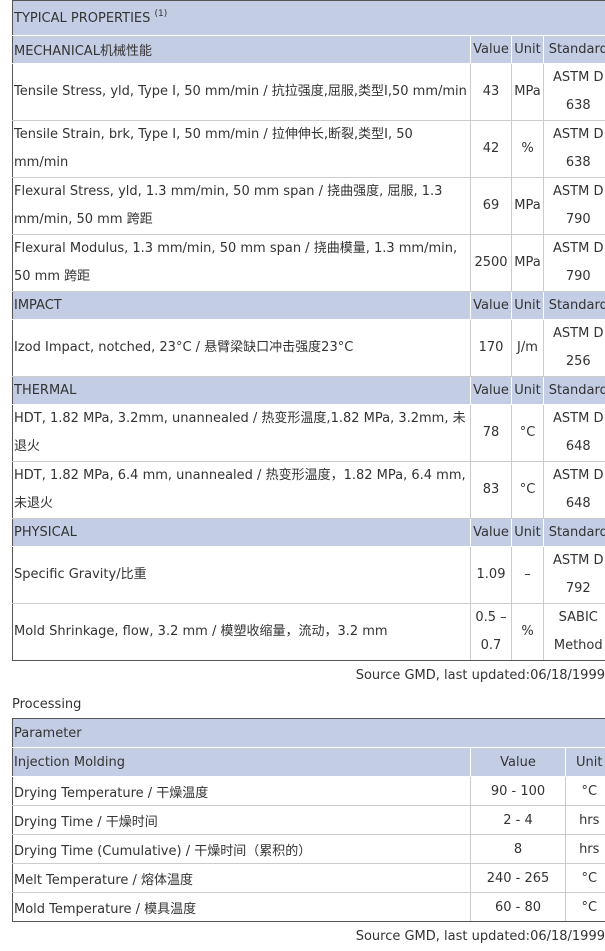  I want to click on property-value: 83, so click(491, 490).